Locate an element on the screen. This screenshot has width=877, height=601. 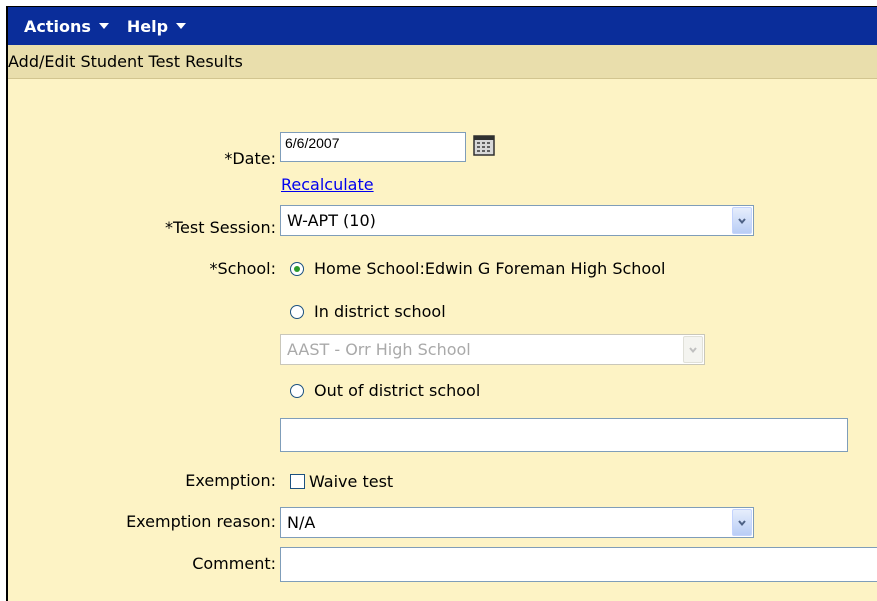
in-district-school-value: AAST - Orr High School is located at coordinates (379, 349).